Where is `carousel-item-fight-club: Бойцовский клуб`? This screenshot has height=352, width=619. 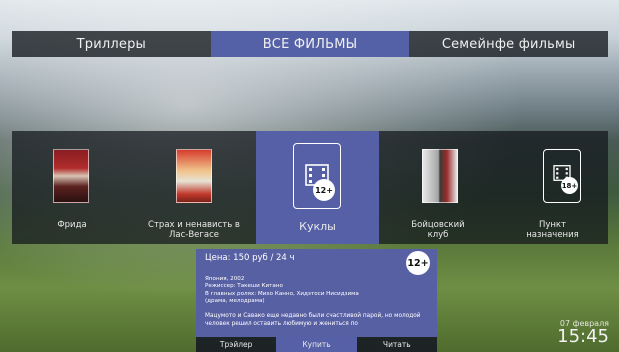
carousel-item-fight-club: Бойцовский клуб is located at coordinates (438, 187).